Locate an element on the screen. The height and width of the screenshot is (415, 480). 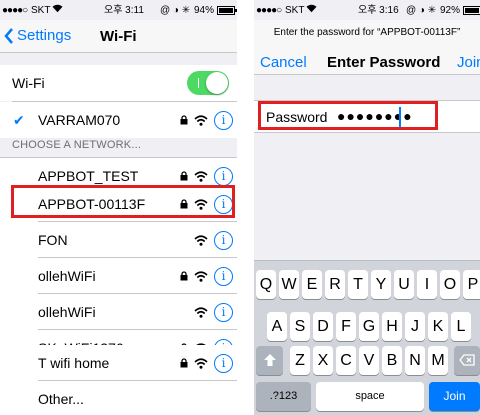
navigation-bar: Settings Wi-Fi is located at coordinates (118, 36).